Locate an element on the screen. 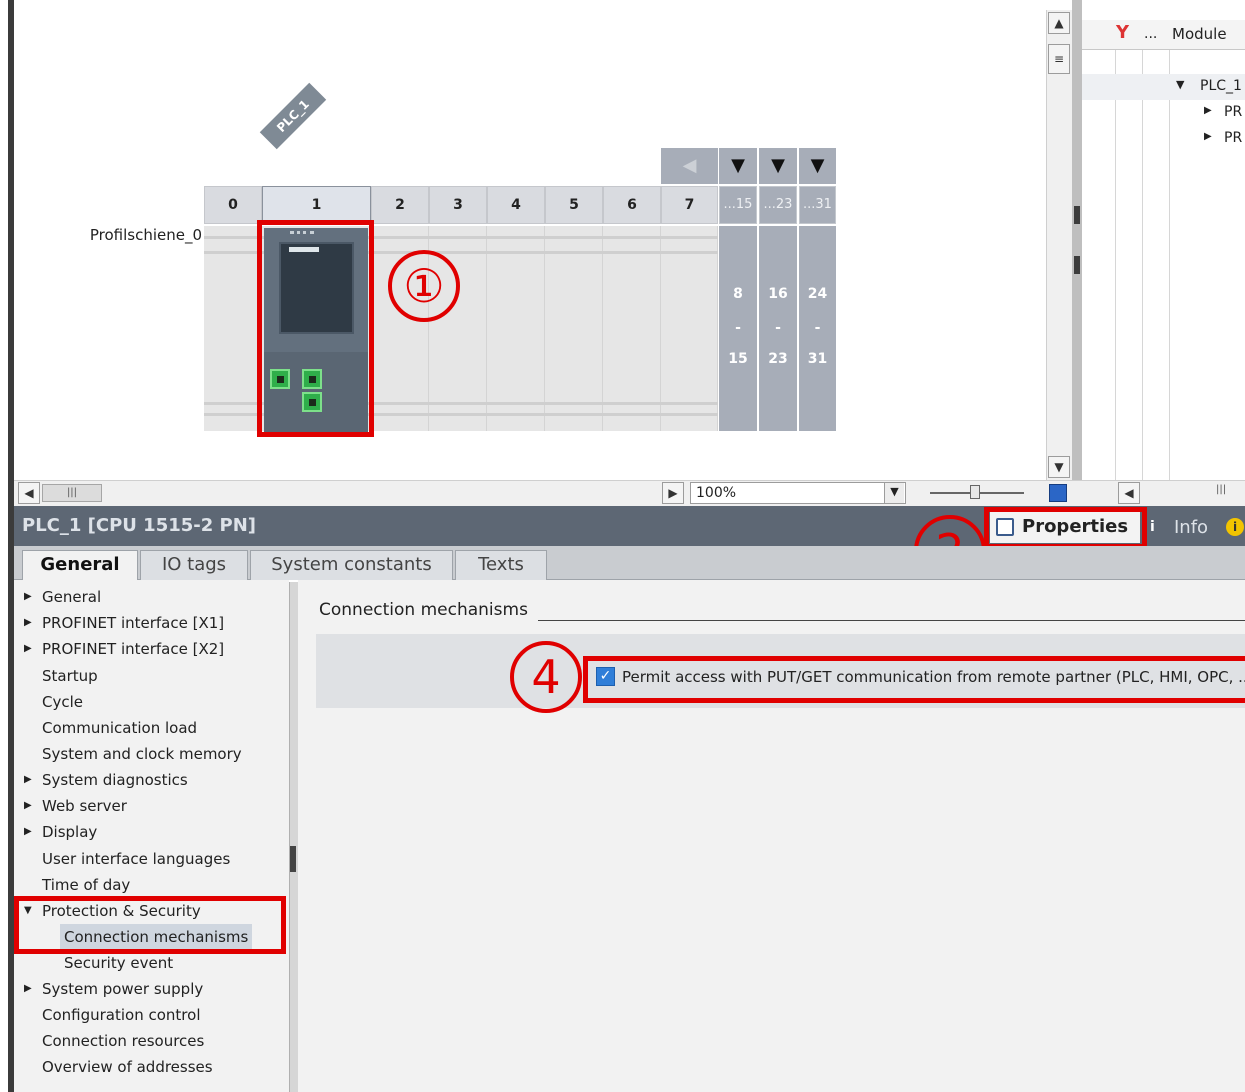 Image resolution: width=1245 pixels, height=1092 pixels. scroll-thumb: ≡ is located at coordinates (1059, 59).